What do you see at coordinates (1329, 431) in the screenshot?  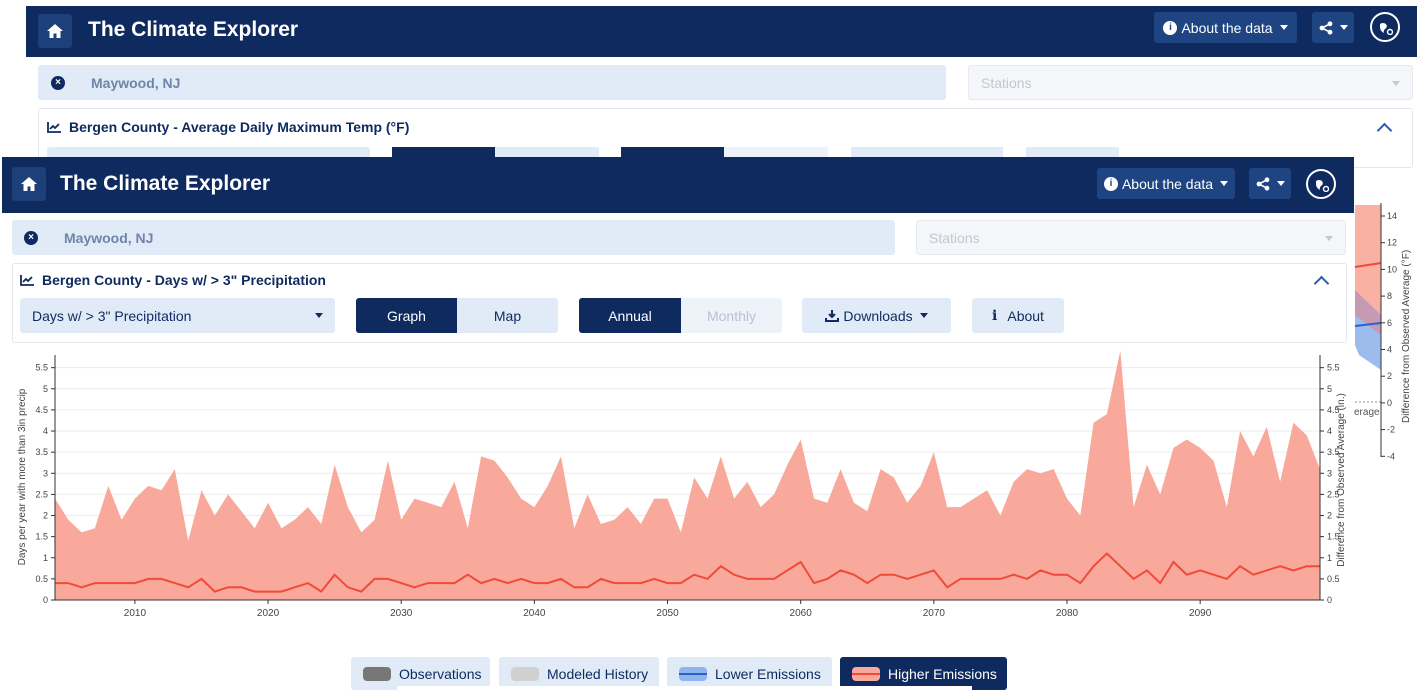 I see `y2-tick-label: 4` at bounding box center [1329, 431].